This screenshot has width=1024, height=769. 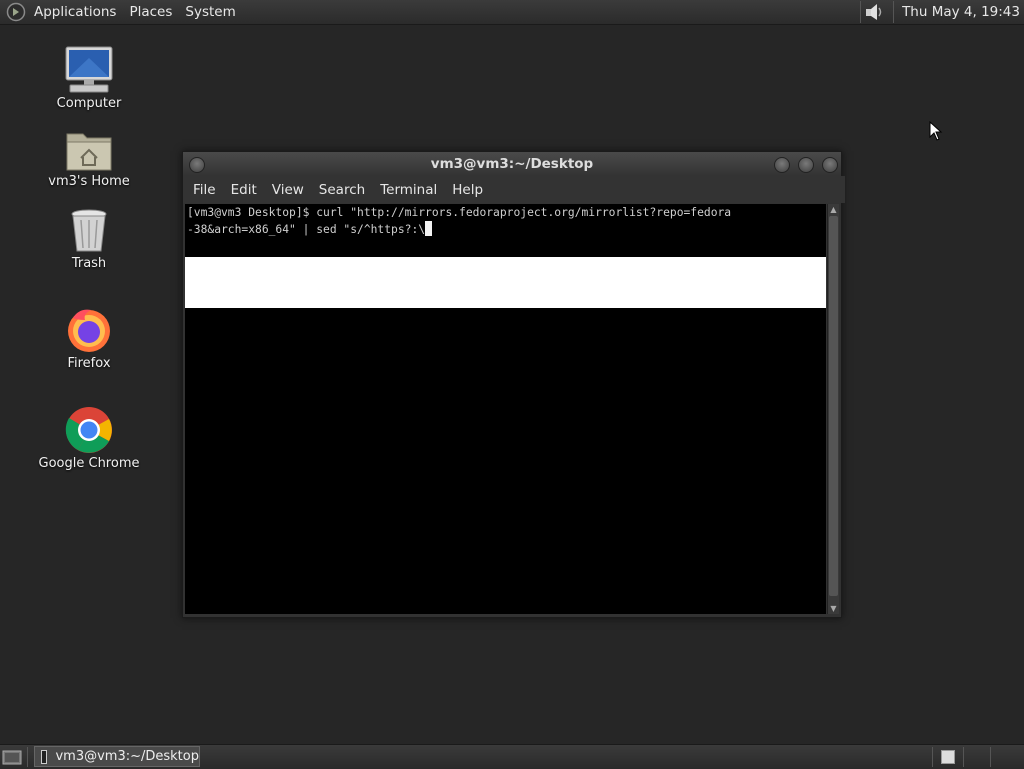 I want to click on desktop-icon-firefox: Firefox, so click(x=89, y=338).